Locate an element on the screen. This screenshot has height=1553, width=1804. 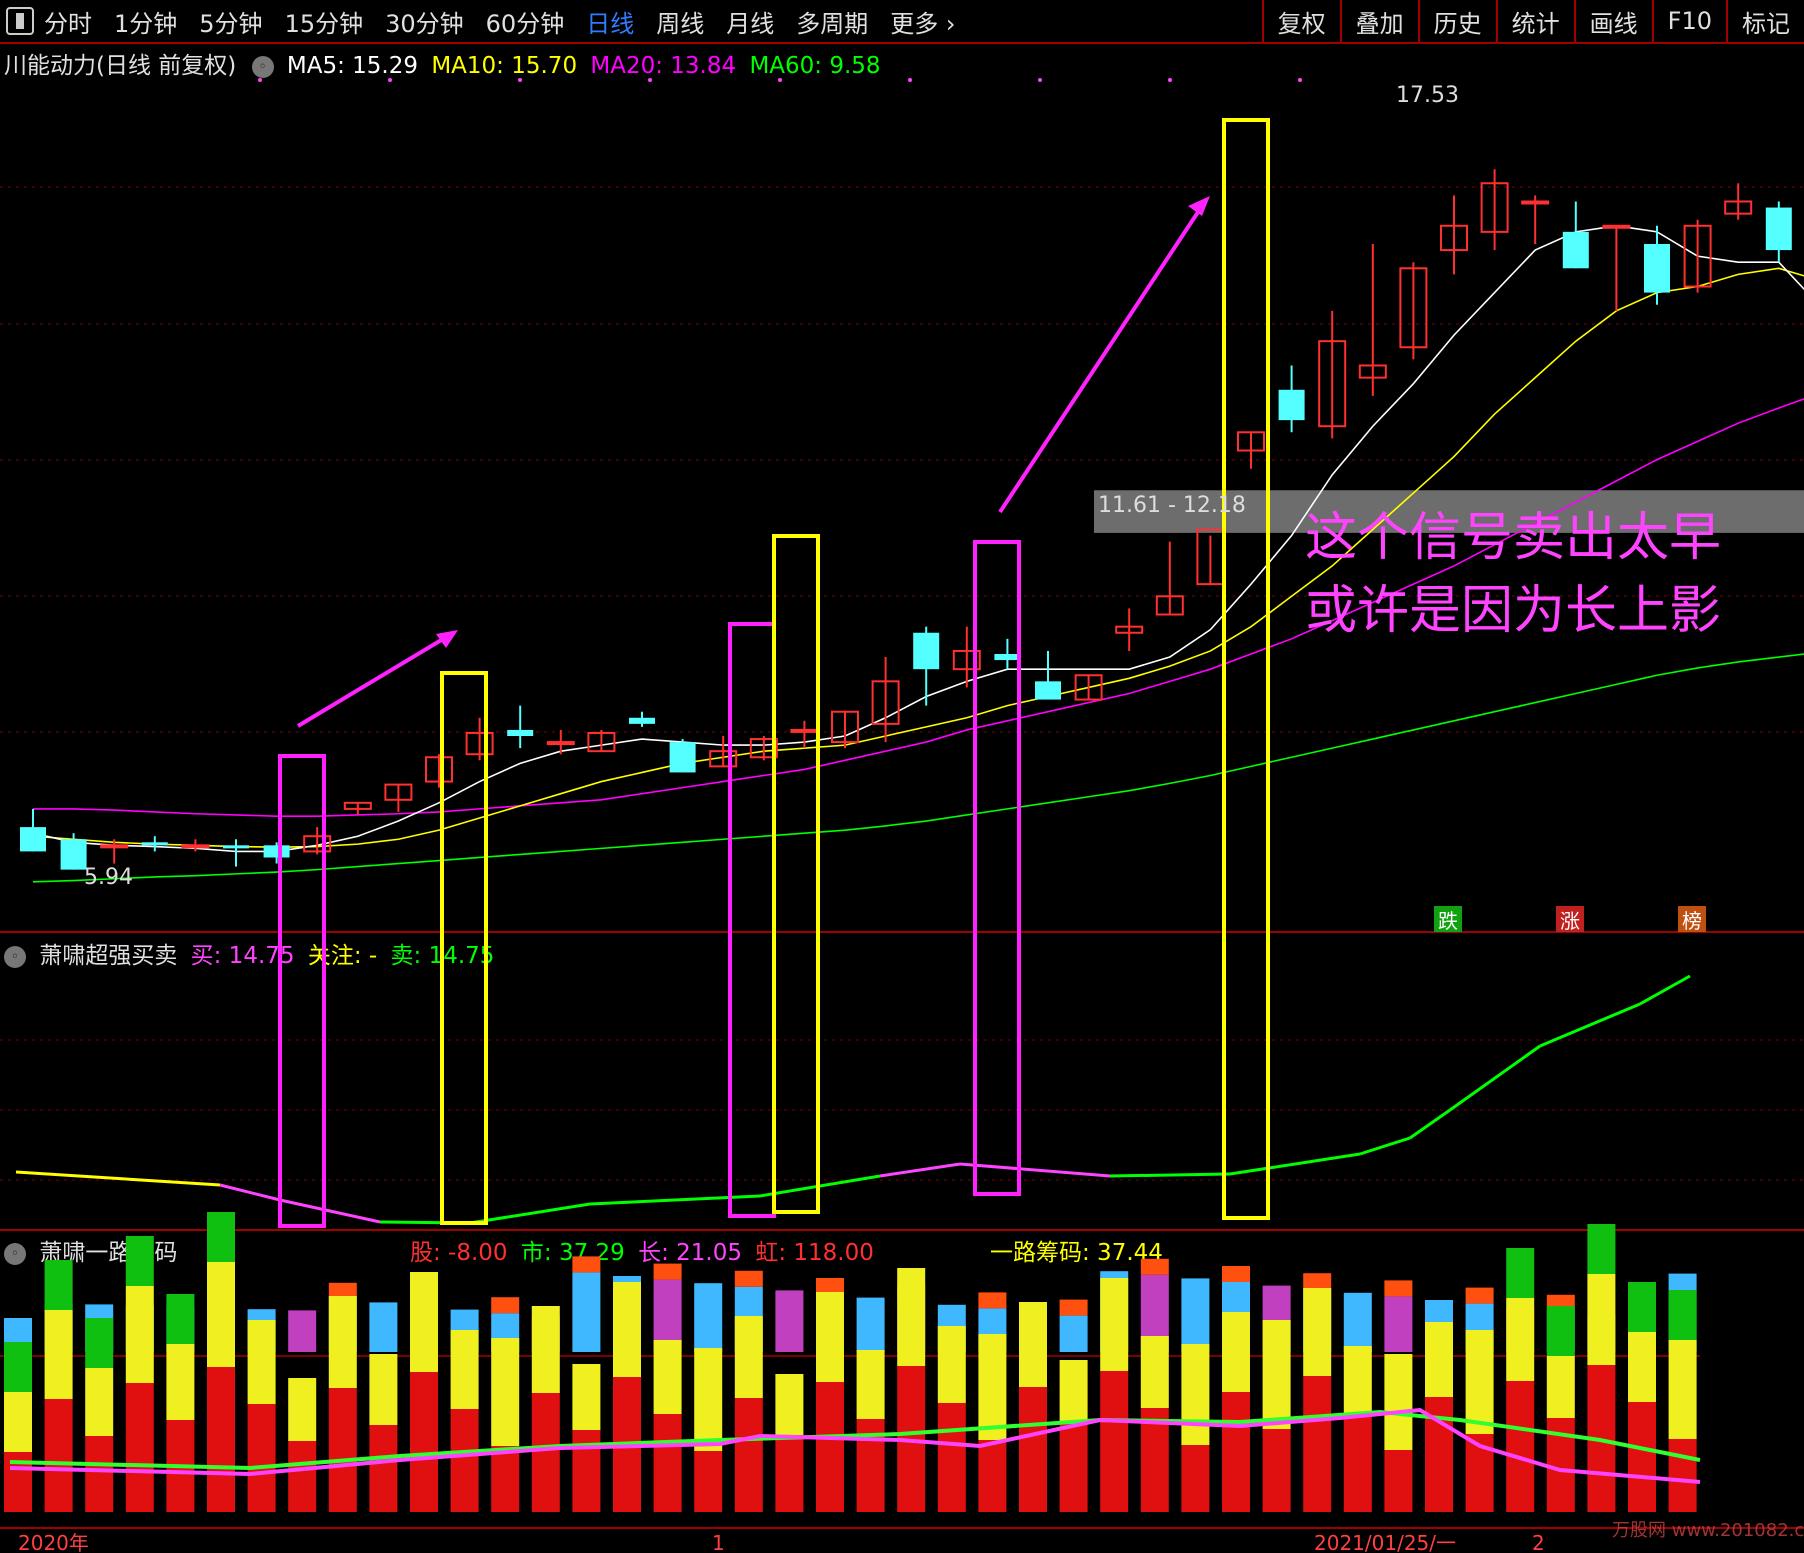
zone-label: 11.61 - 12.18 is located at coordinates (1172, 505).